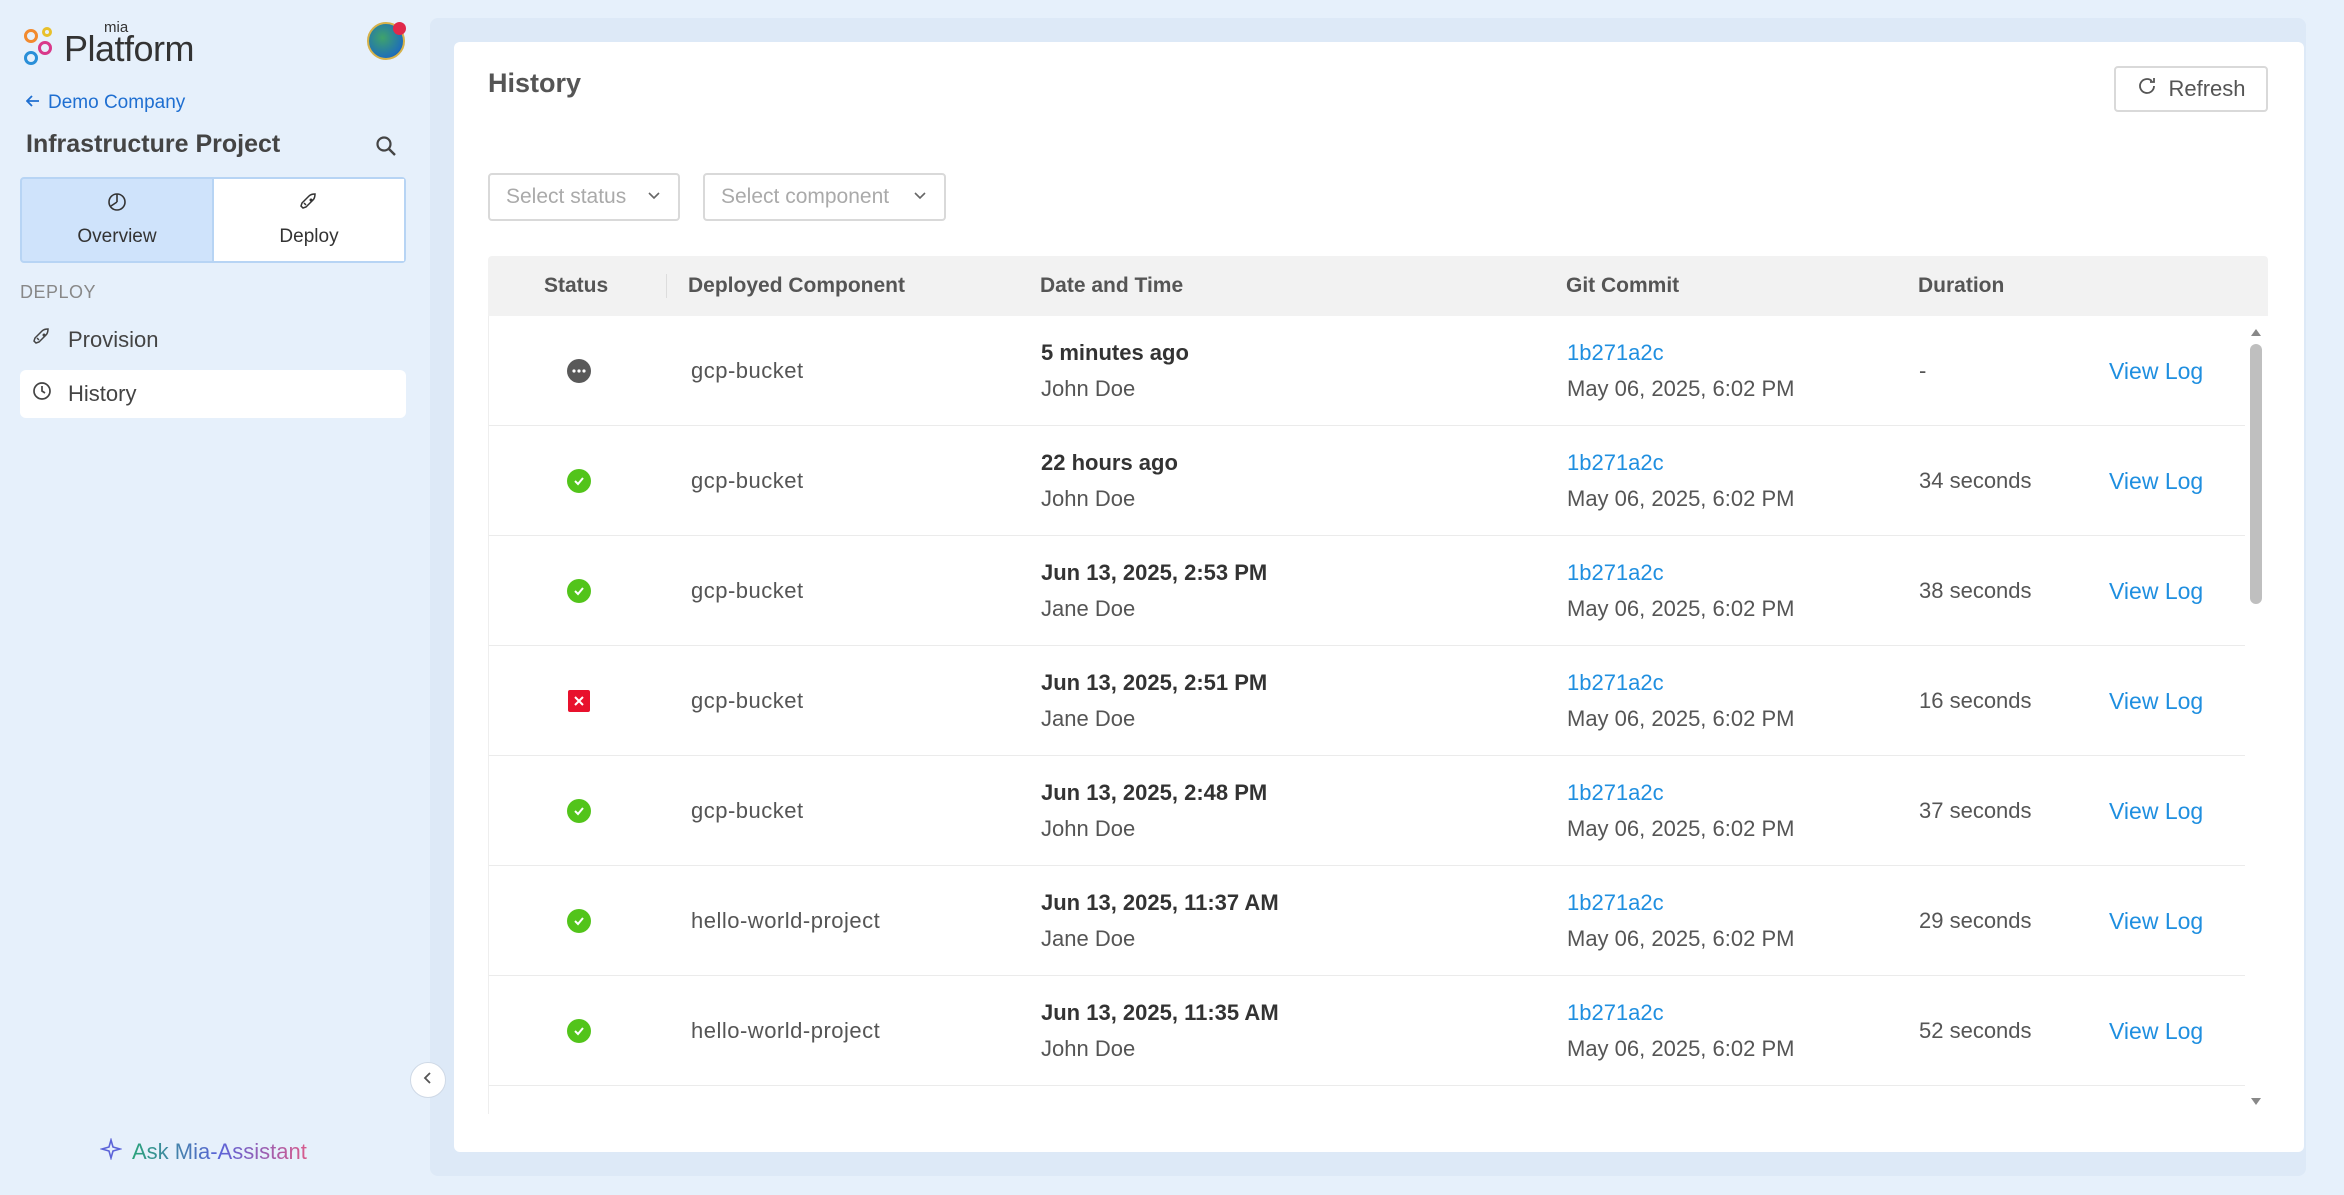 This screenshot has height=1195, width=2344. Describe the element at coordinates (42, 340) in the screenshot. I see `rocket-icon` at that location.